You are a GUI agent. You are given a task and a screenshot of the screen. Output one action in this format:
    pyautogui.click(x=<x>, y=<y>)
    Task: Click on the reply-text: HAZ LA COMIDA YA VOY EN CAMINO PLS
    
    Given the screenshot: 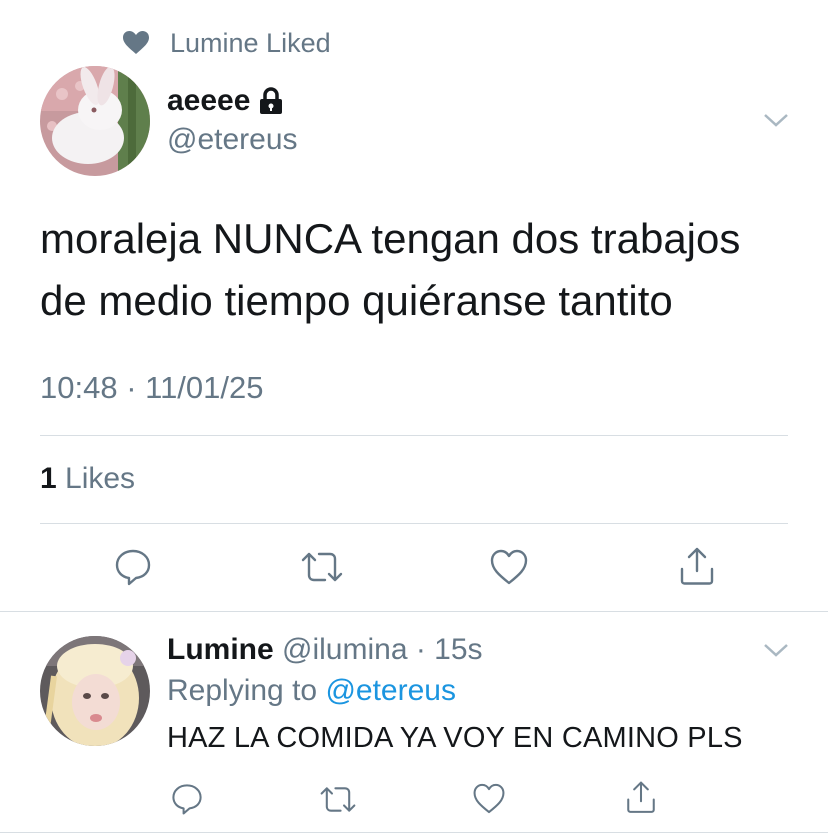 What is the action you would take?
    pyautogui.click(x=455, y=738)
    